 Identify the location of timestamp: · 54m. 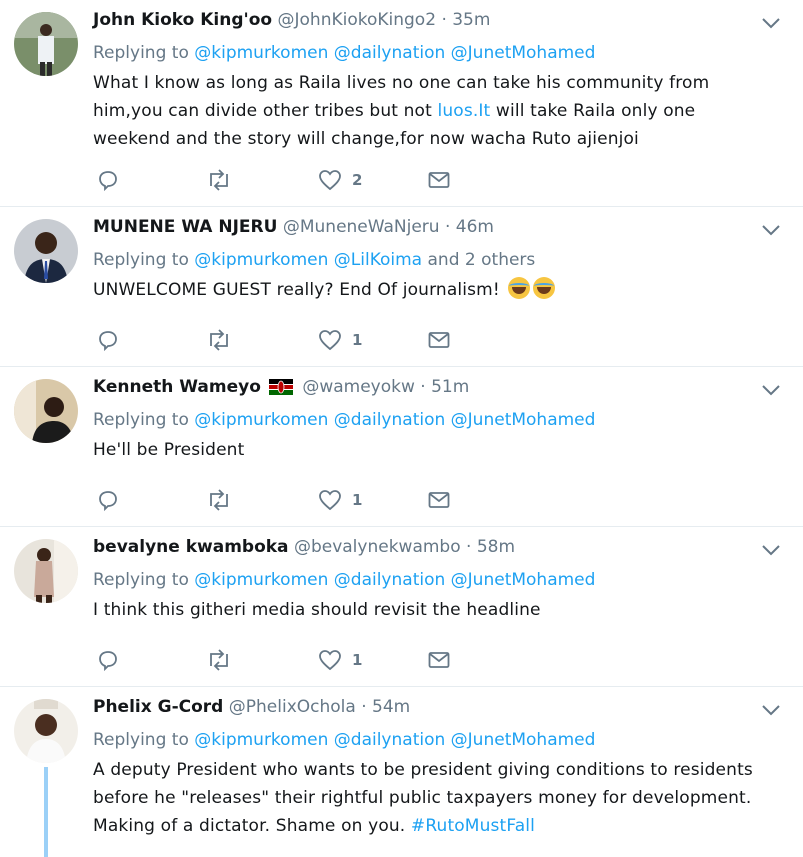
(385, 707).